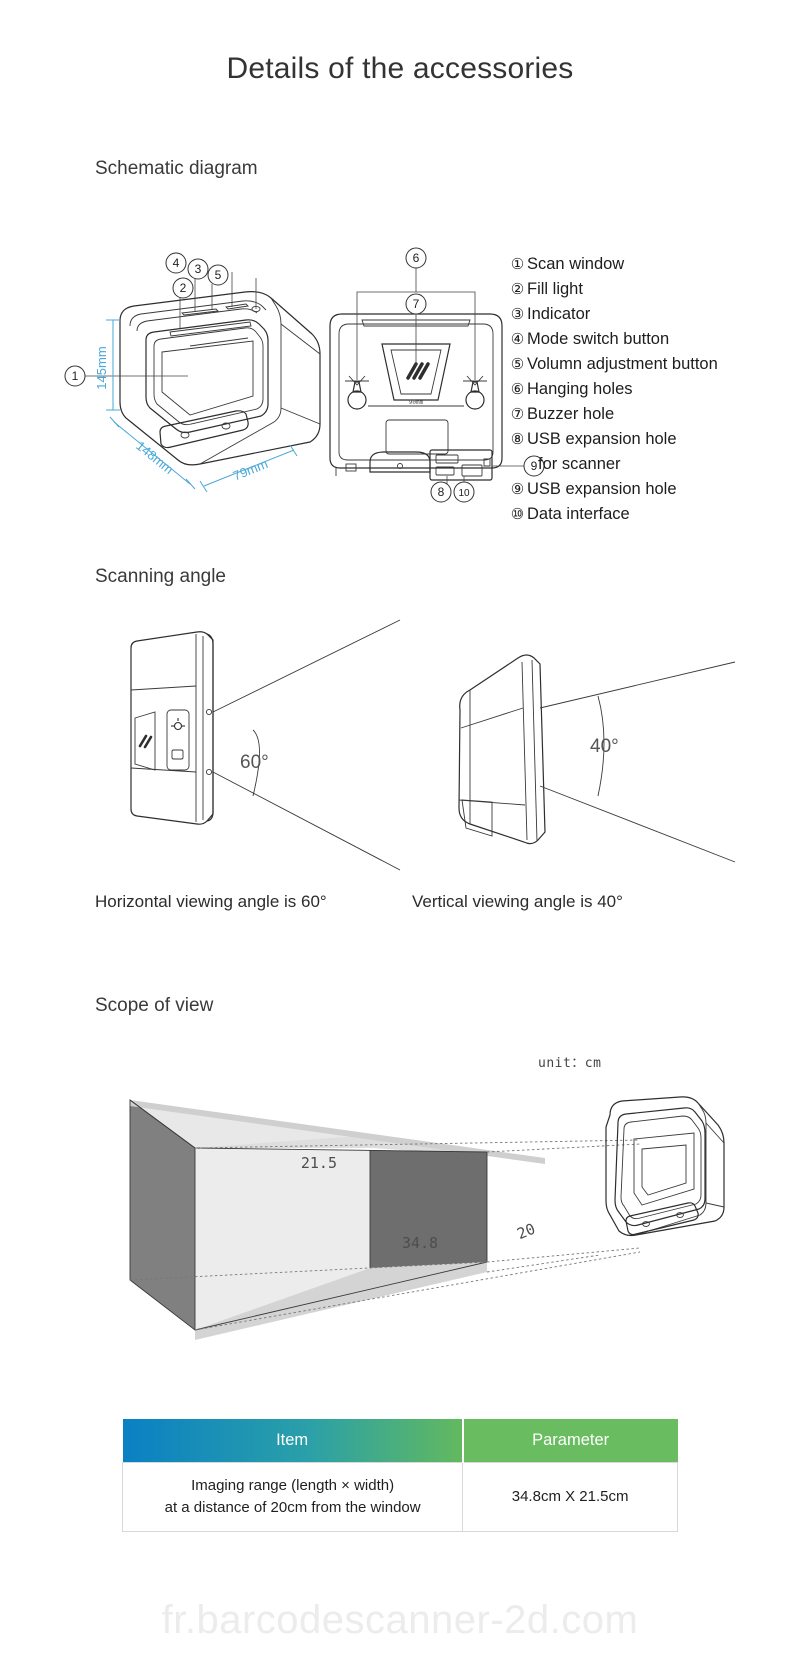 The image size is (800, 1668). Describe the element at coordinates (265, 745) in the screenshot. I see `horizontal-angle-diagram: 60°` at that location.